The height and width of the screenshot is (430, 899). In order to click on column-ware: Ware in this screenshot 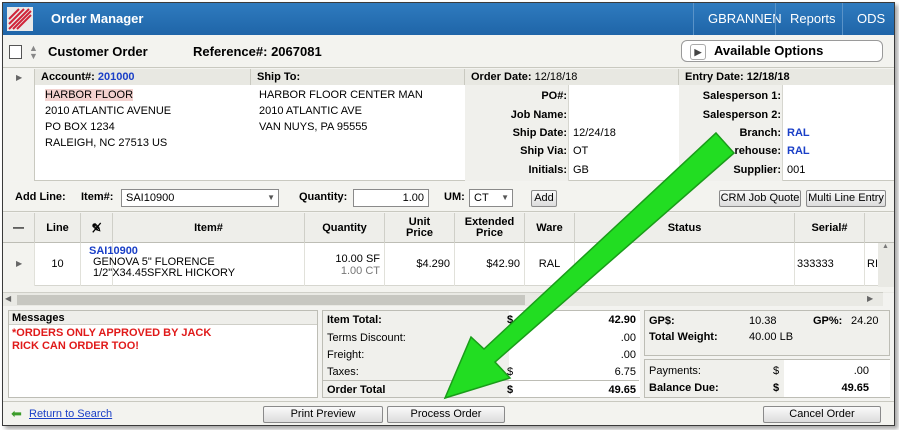, I will do `click(550, 228)`.